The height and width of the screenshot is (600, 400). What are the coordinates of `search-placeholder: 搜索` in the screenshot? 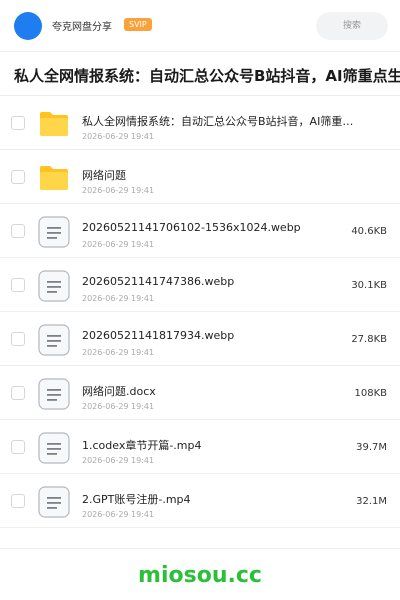 It's located at (351, 26).